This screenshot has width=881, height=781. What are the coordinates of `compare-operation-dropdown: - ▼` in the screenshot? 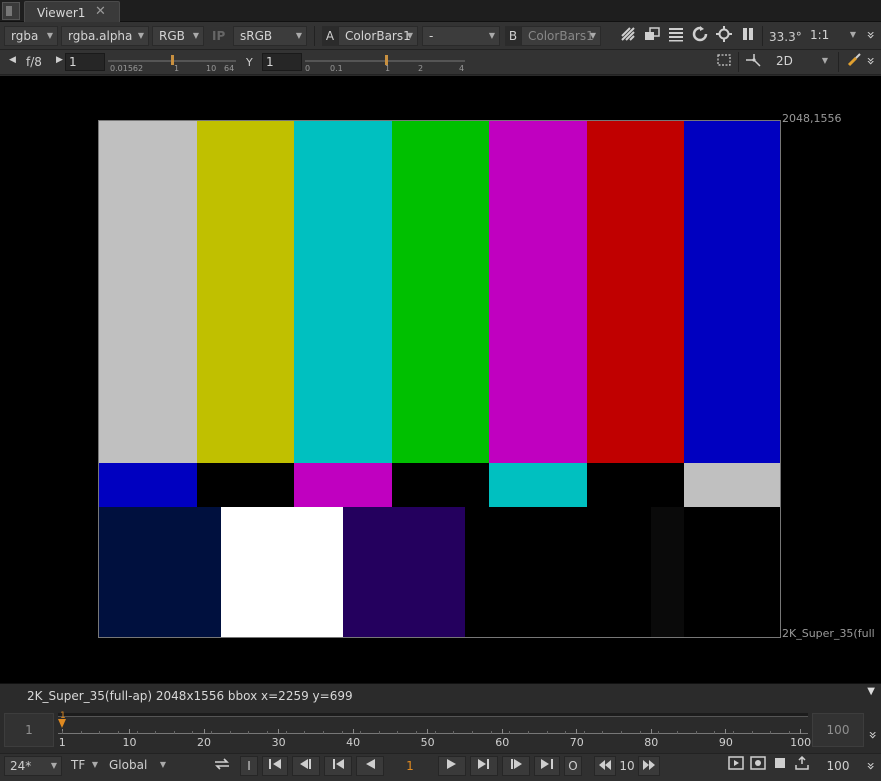 It's located at (461, 36).